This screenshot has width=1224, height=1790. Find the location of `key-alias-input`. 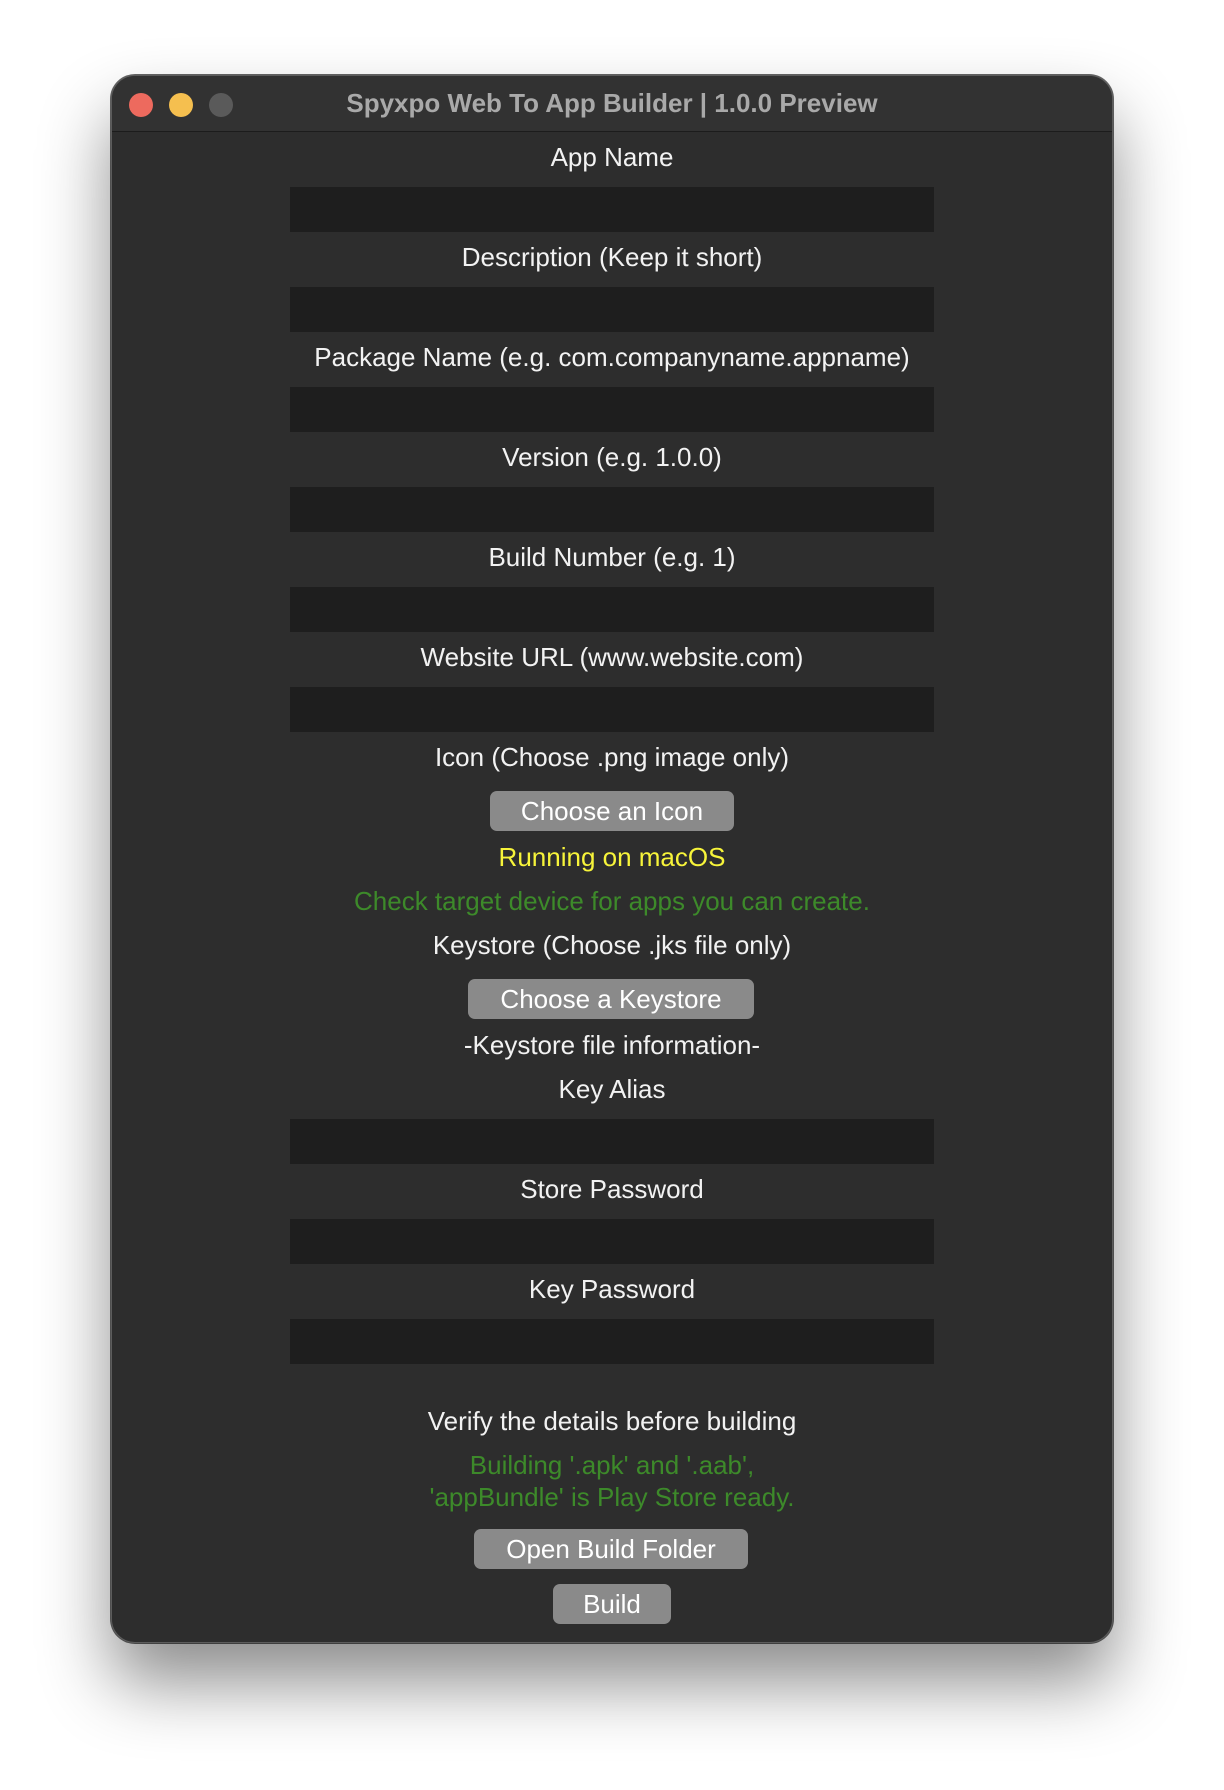

key-alias-input is located at coordinates (612, 1141).